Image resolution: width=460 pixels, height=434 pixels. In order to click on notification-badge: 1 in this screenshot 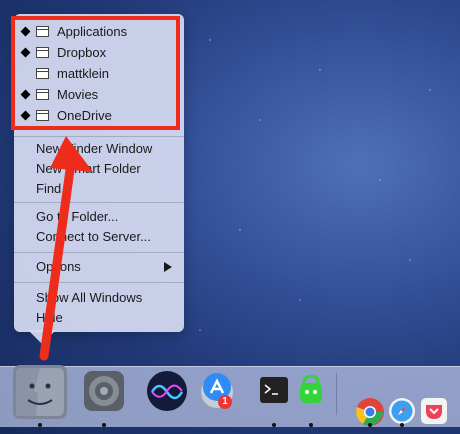, I will do `click(225, 402)`.